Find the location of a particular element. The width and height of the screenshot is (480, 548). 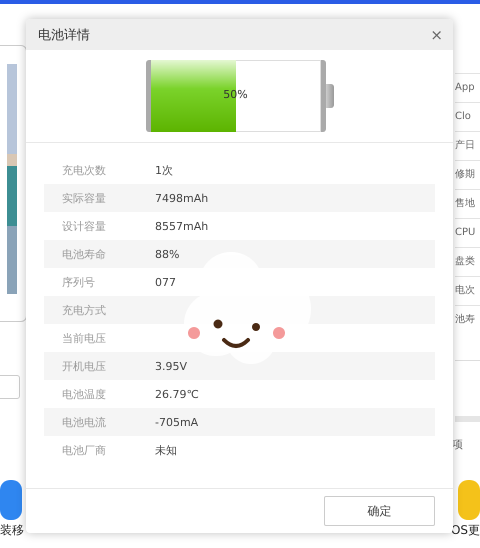

field-label: 电池电流 is located at coordinates (84, 422).